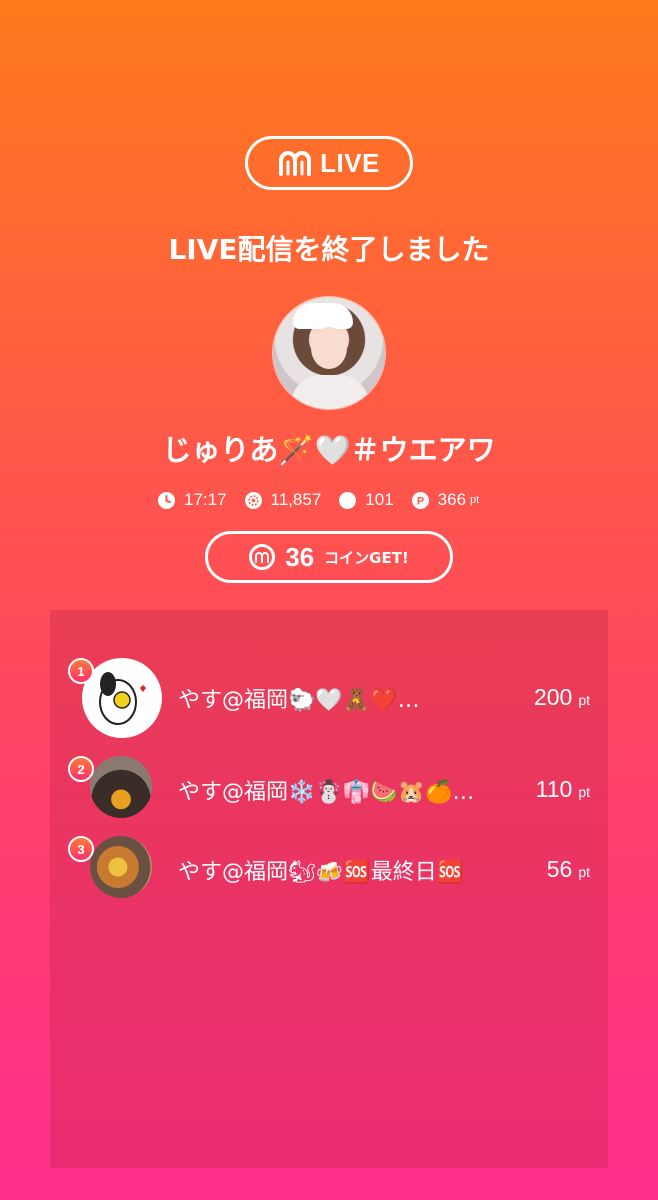 The width and height of the screenshot is (658, 1200). Describe the element at coordinates (262, 557) in the screenshot. I see `coin-icon` at that location.